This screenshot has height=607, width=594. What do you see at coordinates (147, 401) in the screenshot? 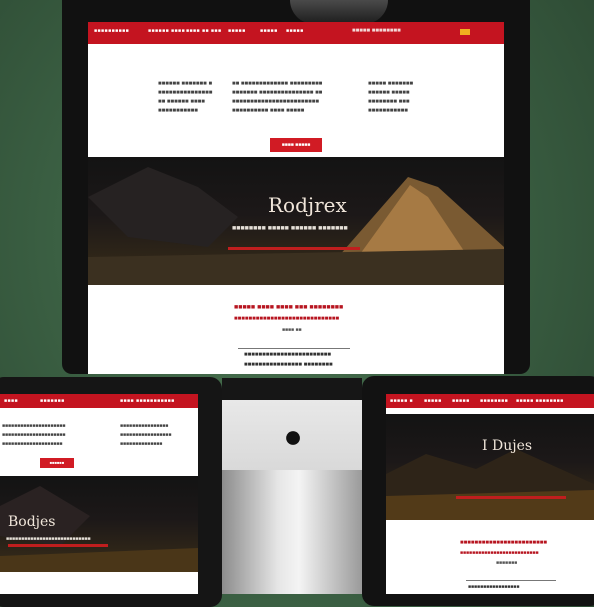
I see `left-nav-link-3: ■■■■ ■■■■■■■■■■■` at bounding box center [147, 401].